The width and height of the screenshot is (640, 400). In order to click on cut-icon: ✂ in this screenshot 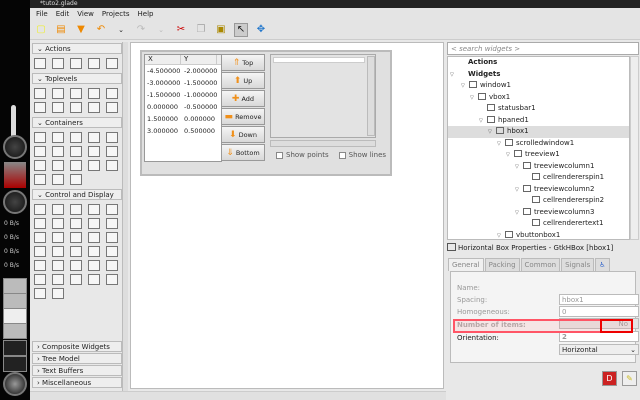, I will do `click(181, 30)`.